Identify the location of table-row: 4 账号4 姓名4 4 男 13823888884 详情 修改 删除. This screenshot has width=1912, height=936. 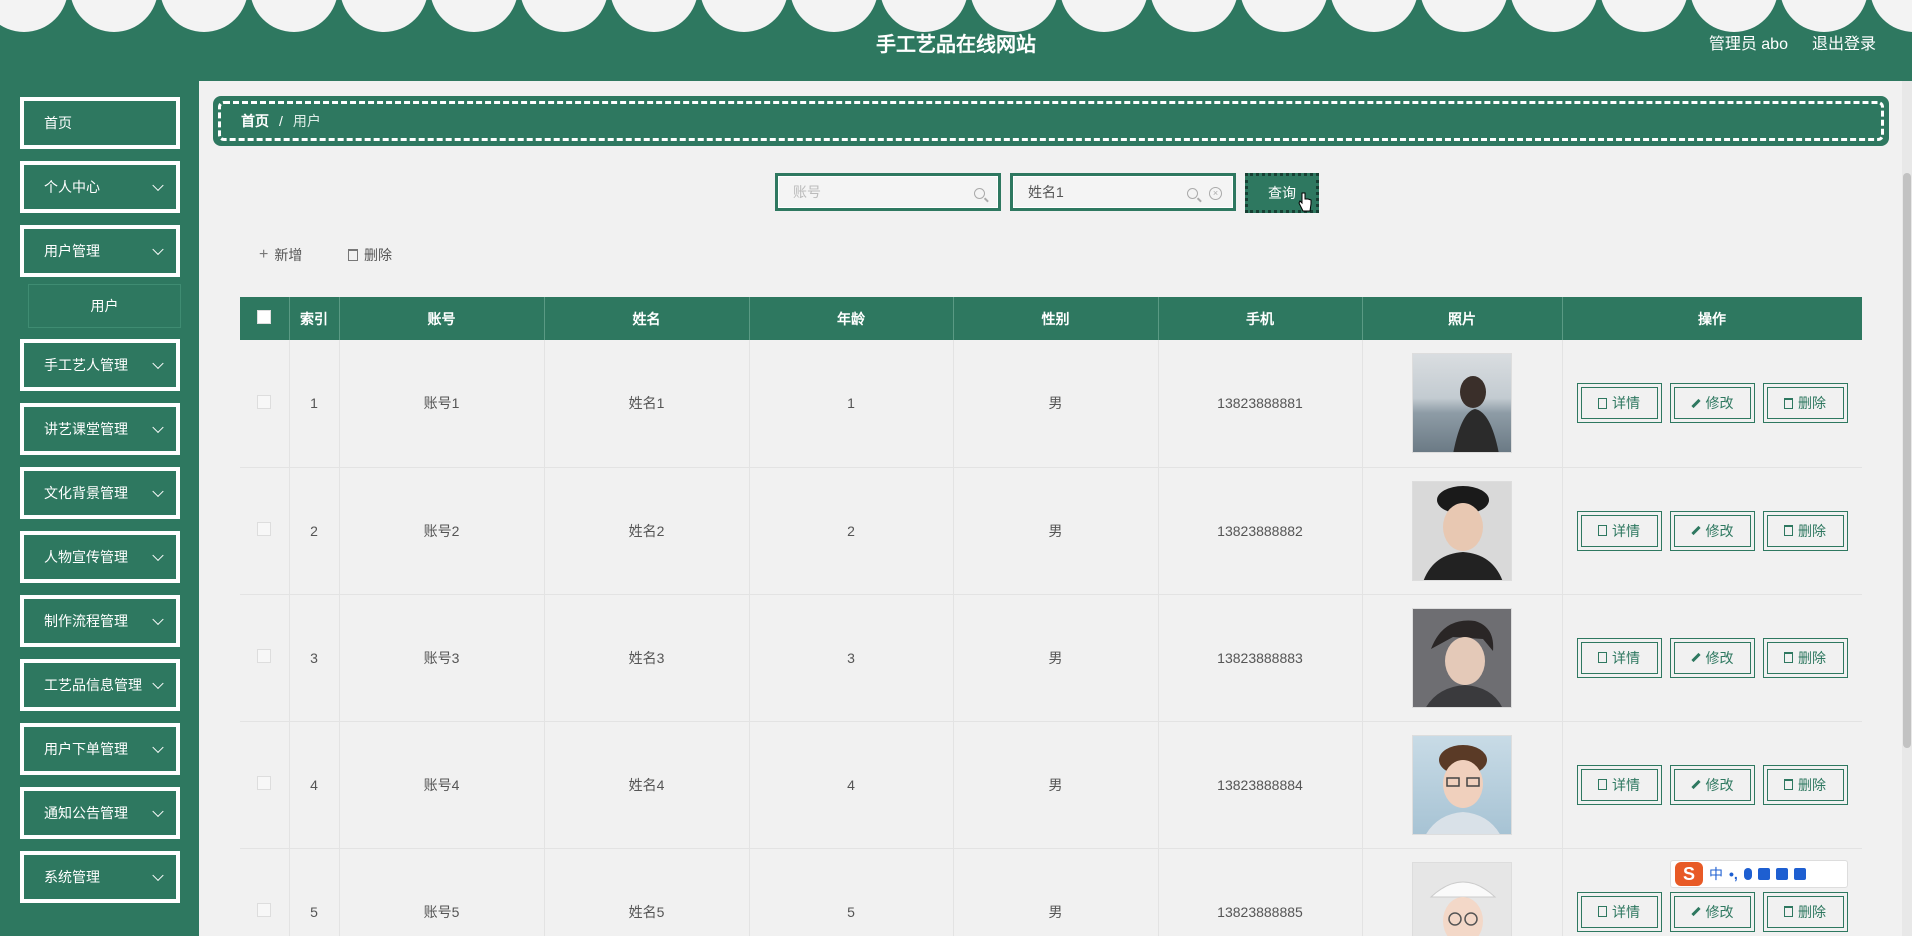
(1051, 785).